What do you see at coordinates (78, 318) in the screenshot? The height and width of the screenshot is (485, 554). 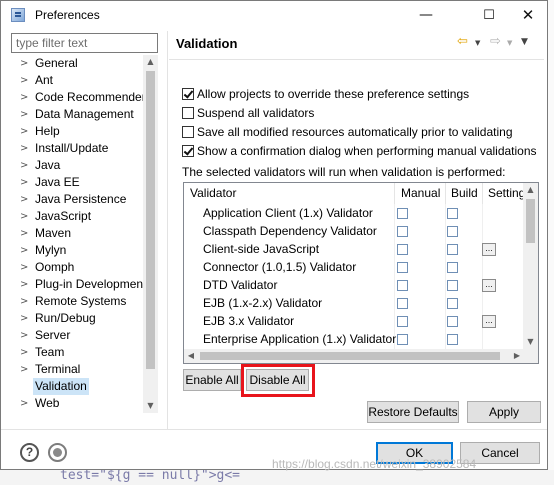 I see `tree-item-run-debug: > Run/Debug` at bounding box center [78, 318].